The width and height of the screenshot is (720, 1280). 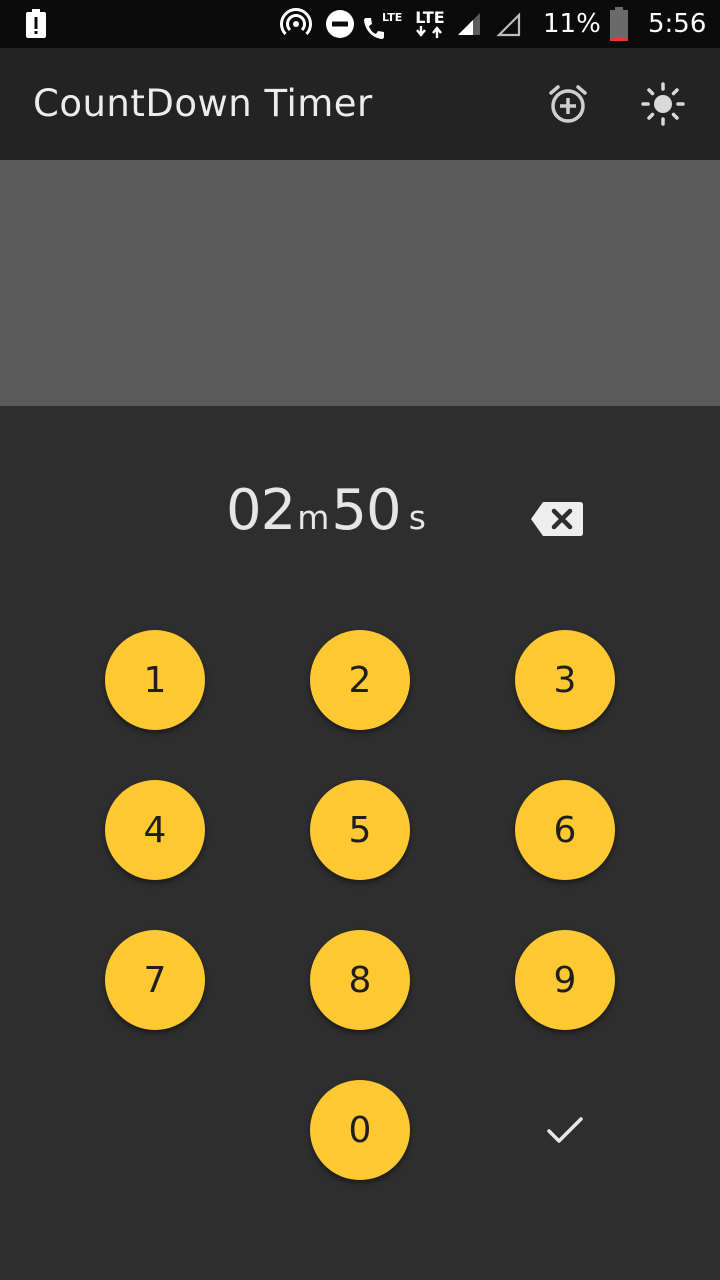 What do you see at coordinates (36, 24) in the screenshot?
I see `alert-icon` at bounding box center [36, 24].